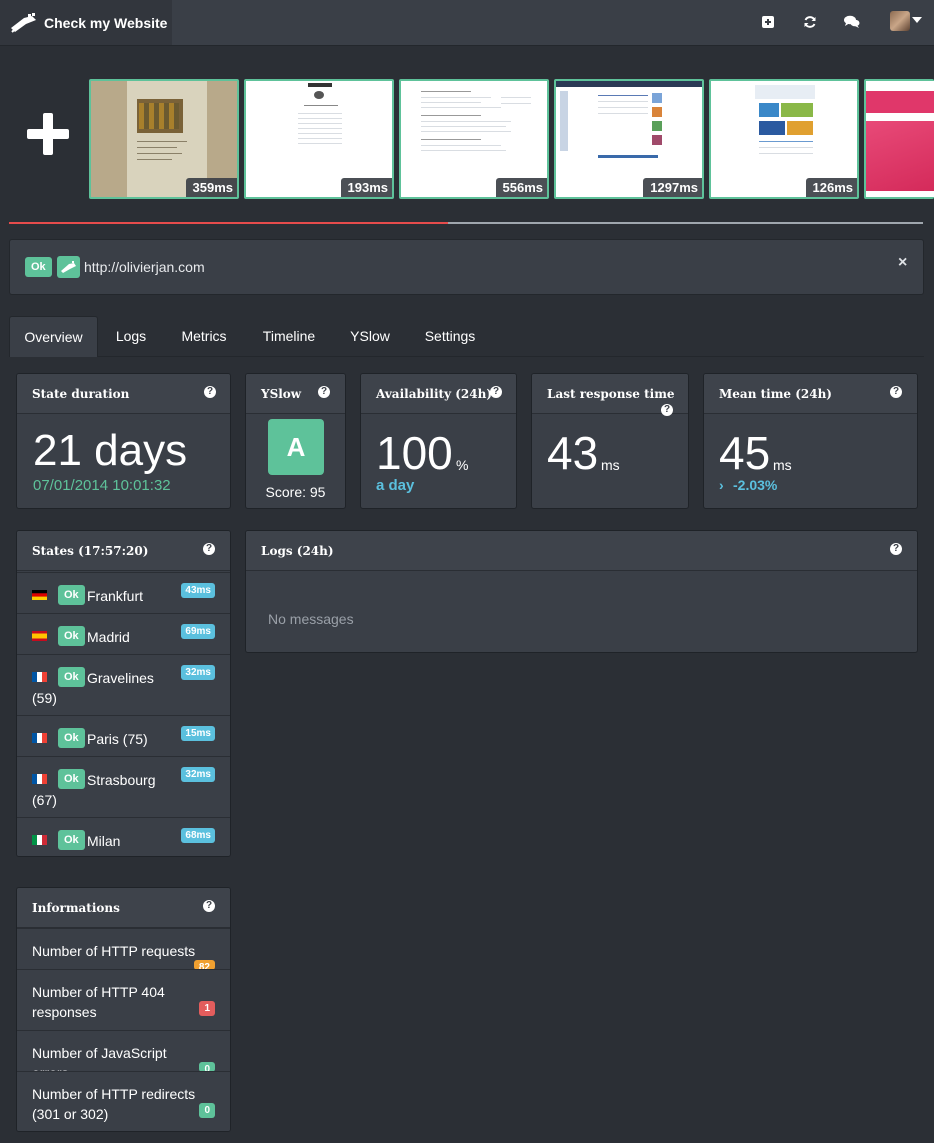  Describe the element at coordinates (198, 590) in the screenshot. I see `location-ms-badge: 43ms` at that location.